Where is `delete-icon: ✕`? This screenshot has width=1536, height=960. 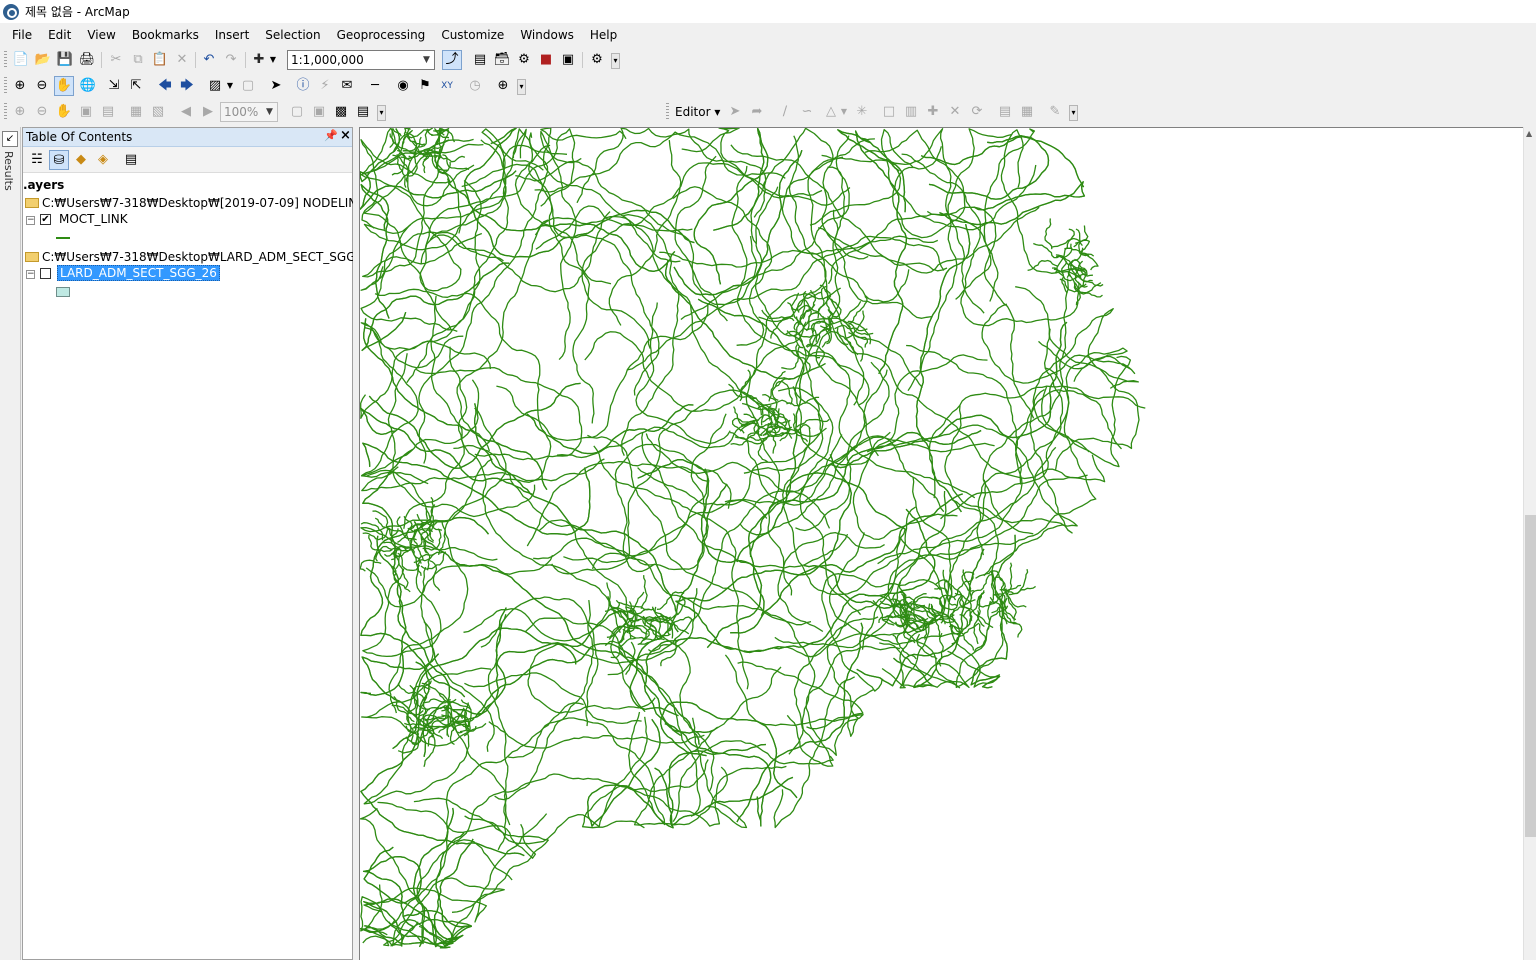
delete-icon: ✕ is located at coordinates (182, 60).